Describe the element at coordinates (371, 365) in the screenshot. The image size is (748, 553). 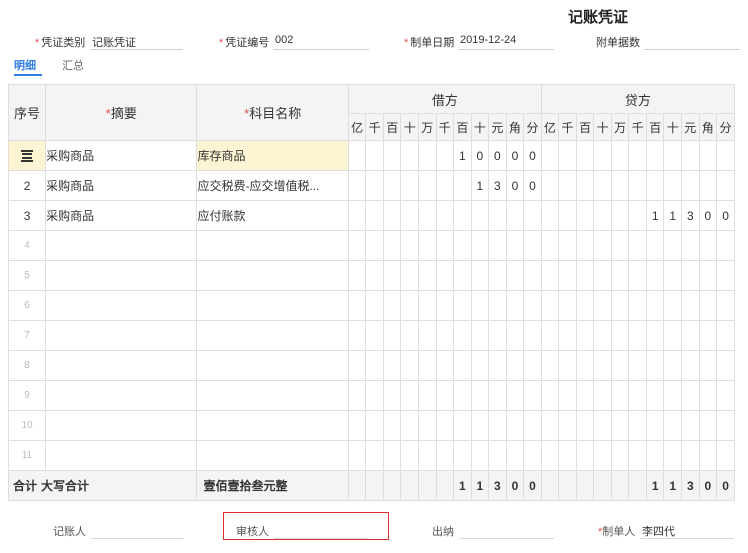
I see `table-row: 8` at that location.